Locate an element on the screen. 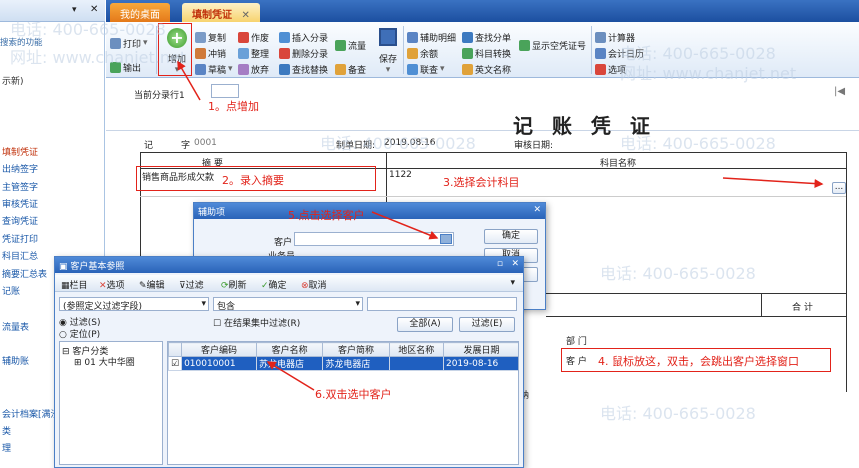 This screenshot has width=859, height=468. annotation-3: 3.选择会计科目 is located at coordinates (481, 182).